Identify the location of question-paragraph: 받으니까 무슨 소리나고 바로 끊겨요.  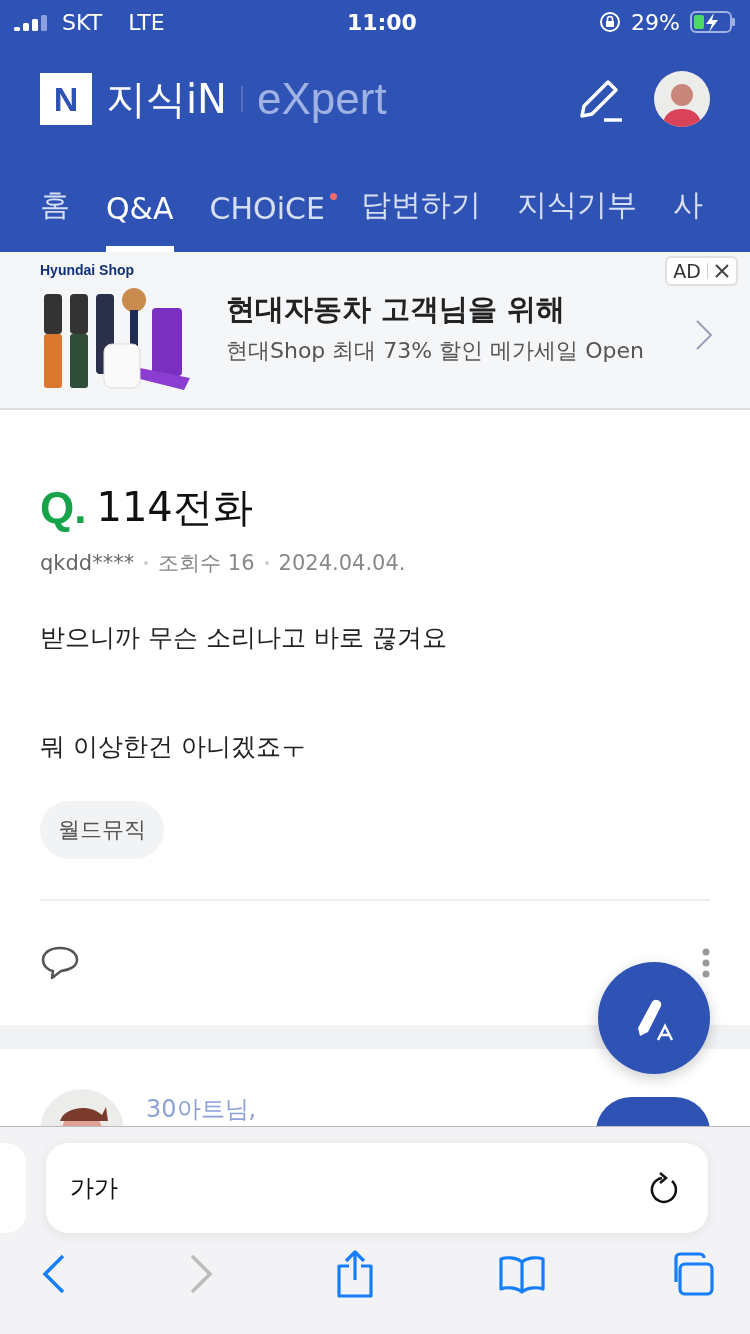
(244, 638).